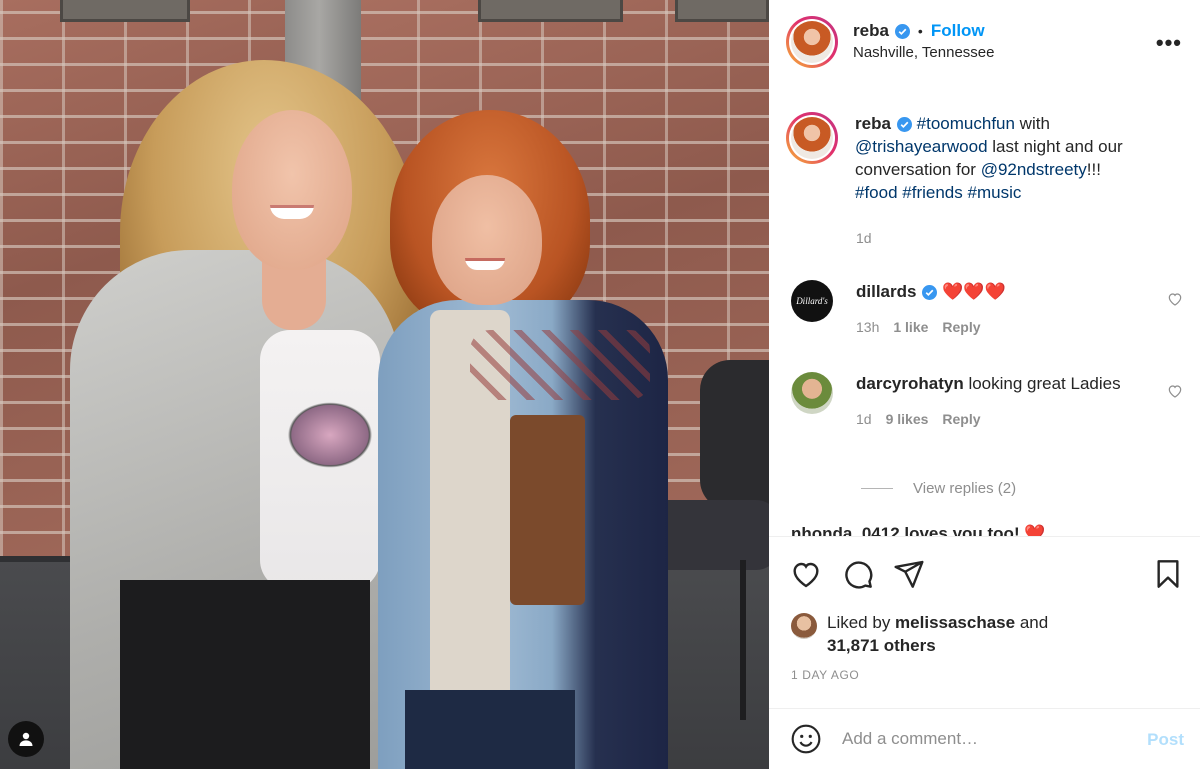 The image size is (1200, 769). I want to click on comment-item: Dillard's dillards ❤️❤️❤️ 13h 1 like Reply, so click(968, 309).